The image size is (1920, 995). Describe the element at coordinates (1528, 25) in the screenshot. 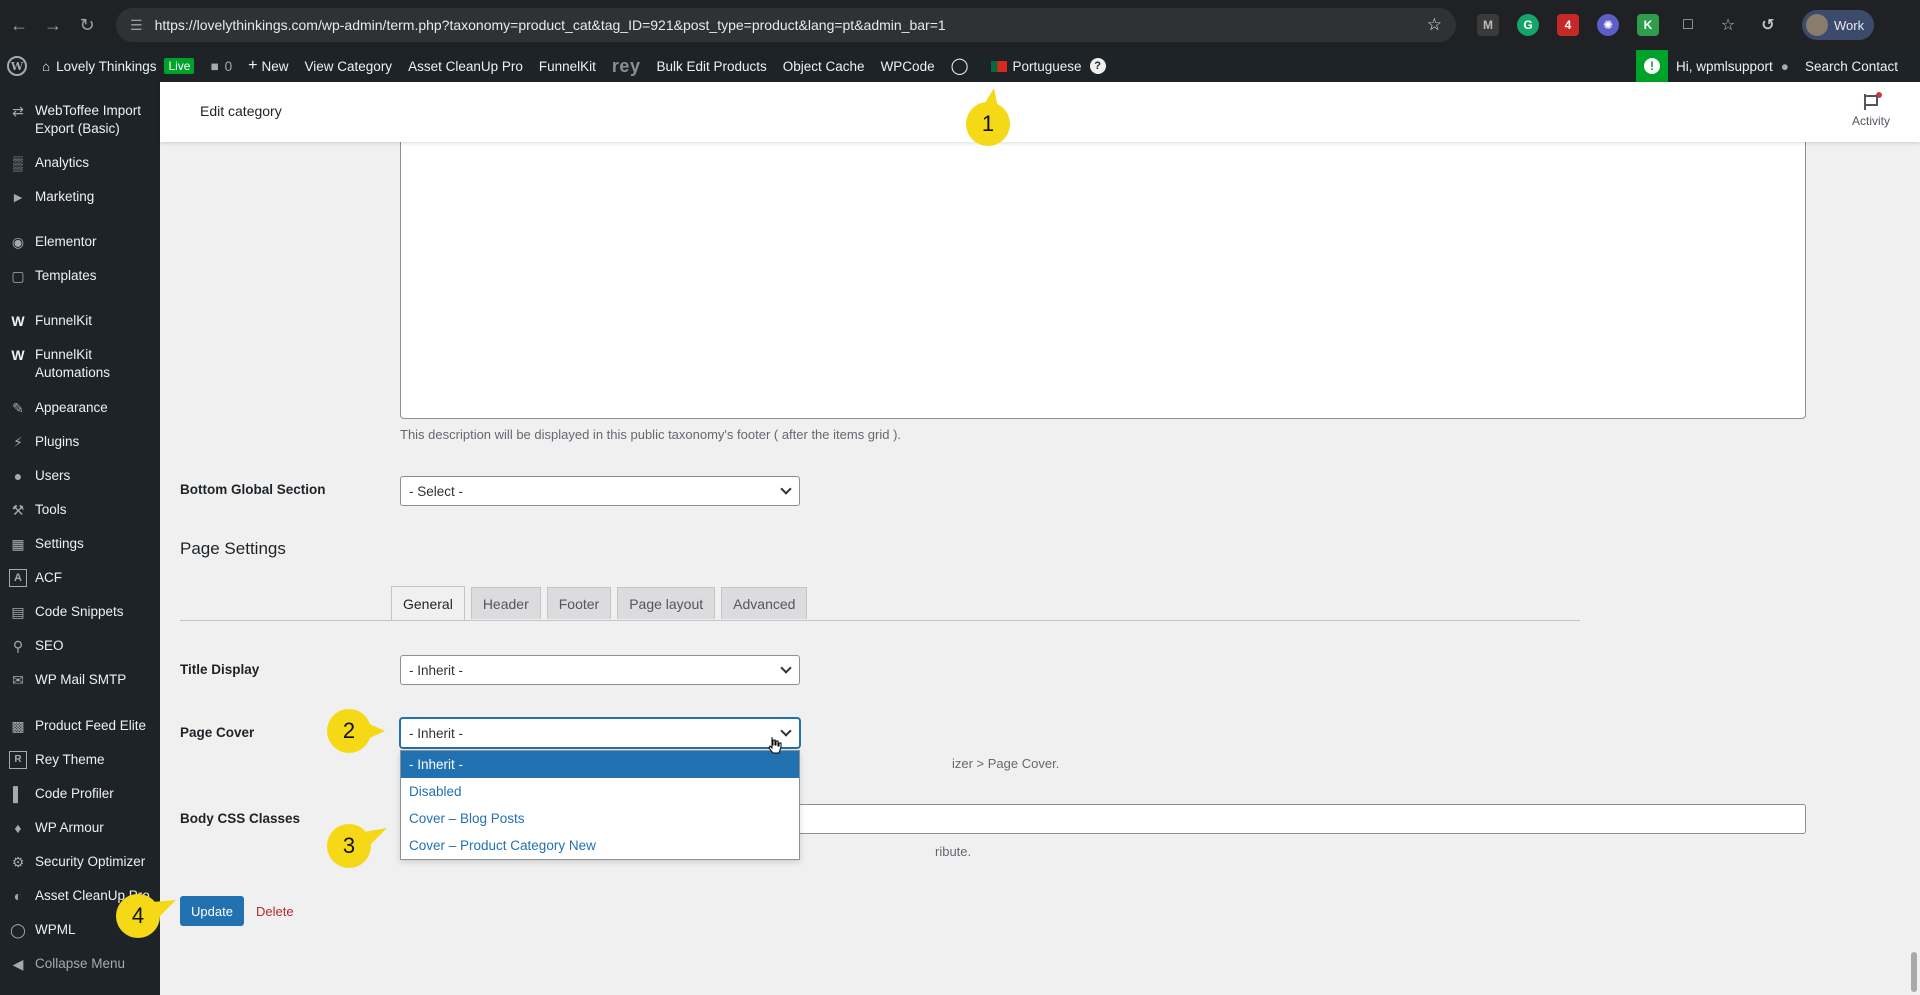

I see `grammarly-icon: G` at that location.